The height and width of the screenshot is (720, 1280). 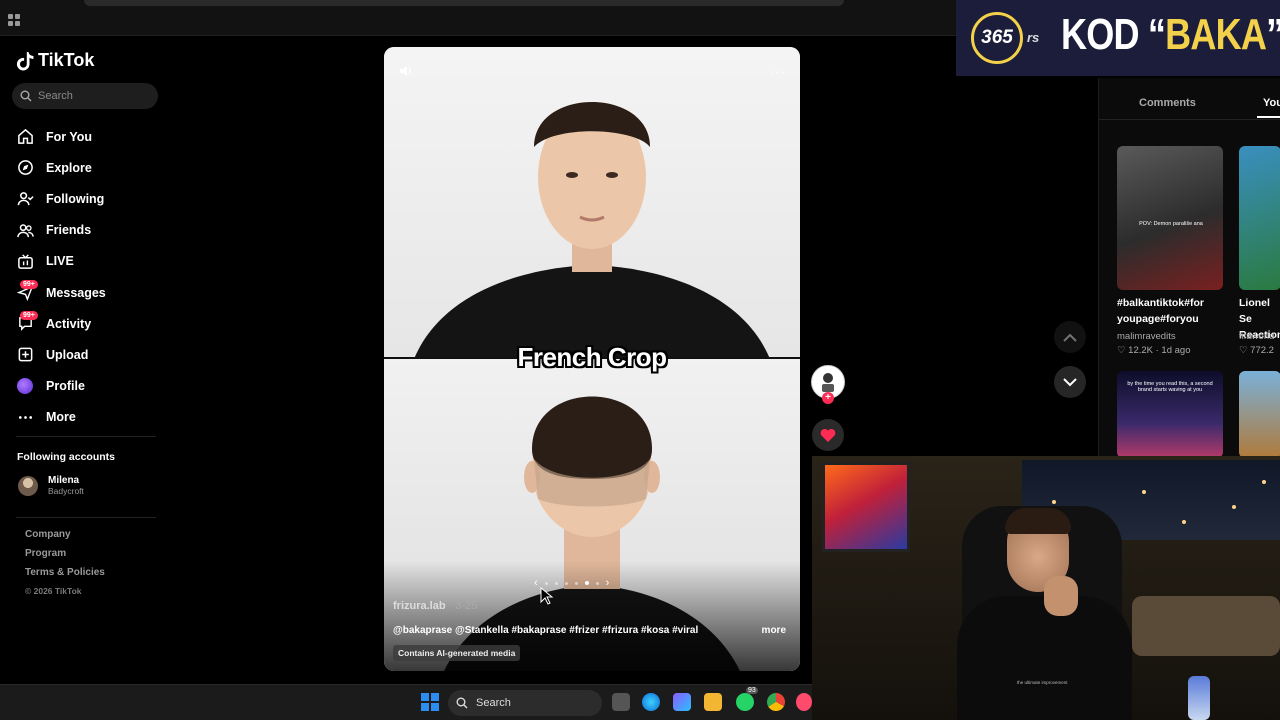 I want to click on nav-following: Following, so click(x=85, y=198).